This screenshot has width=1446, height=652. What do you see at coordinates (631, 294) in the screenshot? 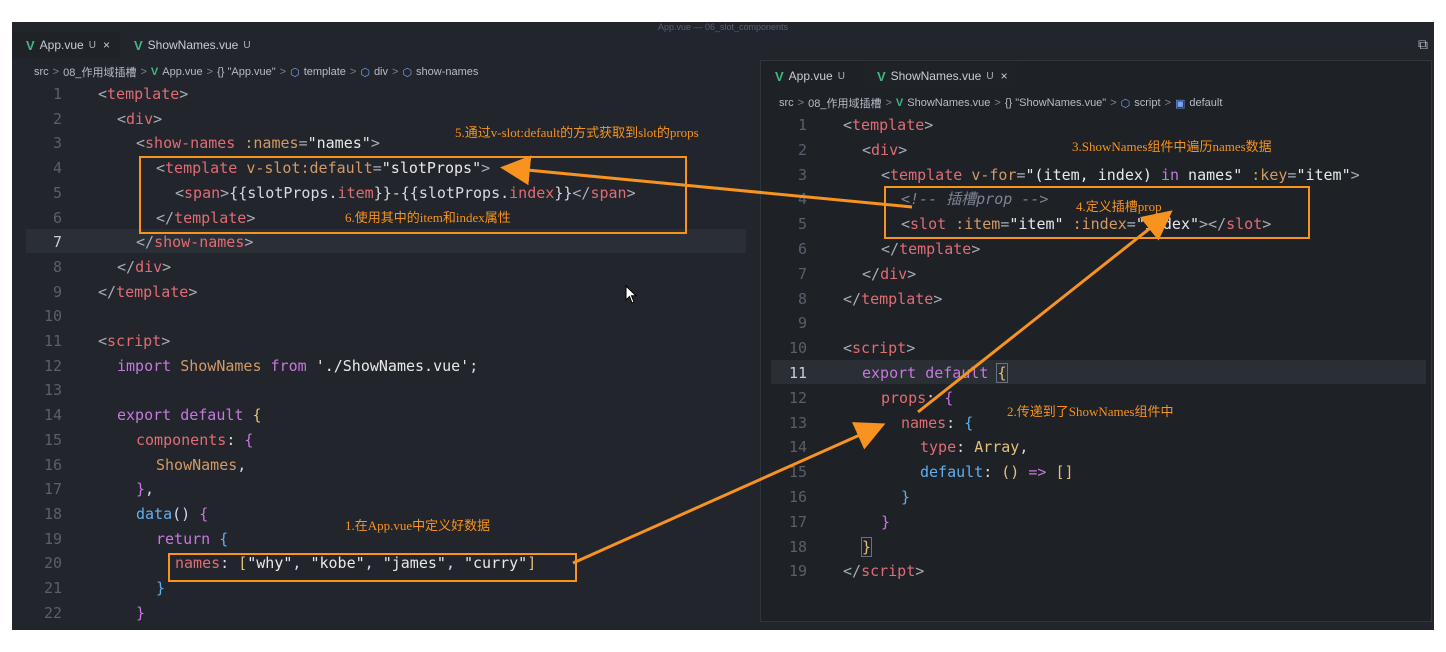
I see `mouse-pointer-icon` at bounding box center [631, 294].